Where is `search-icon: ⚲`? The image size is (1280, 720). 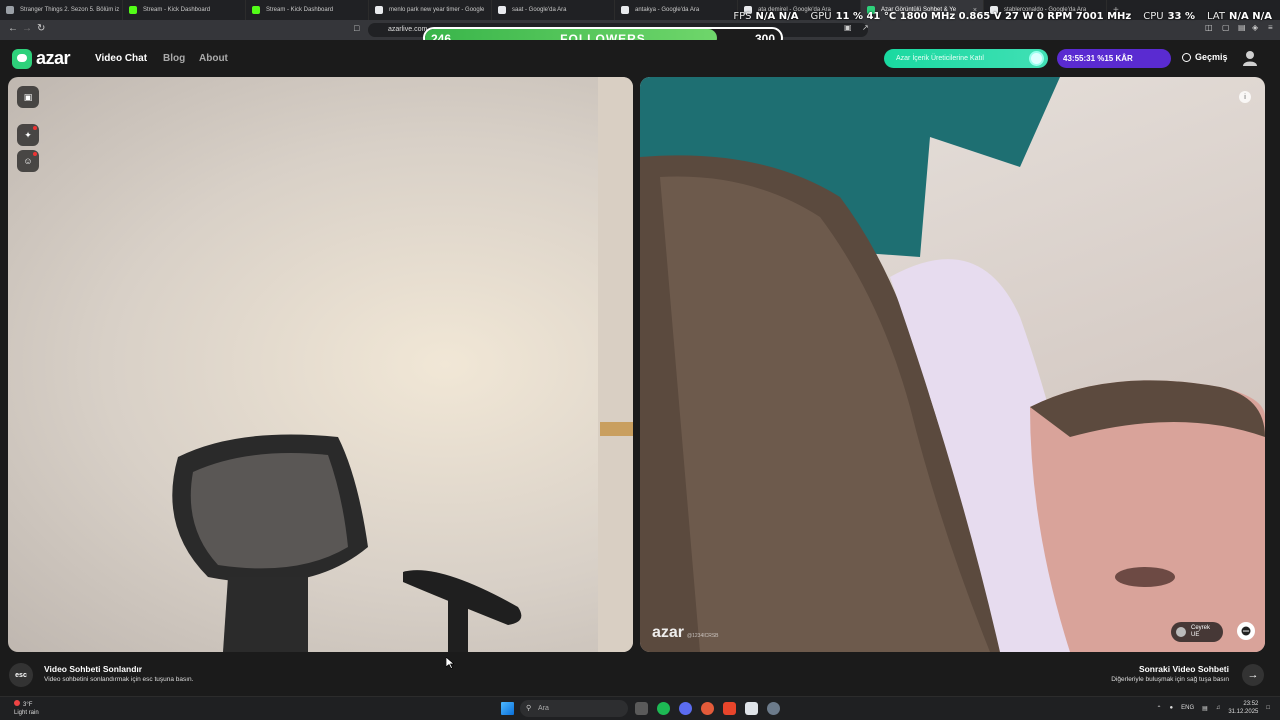
search-icon: ⚲ is located at coordinates (529, 708).